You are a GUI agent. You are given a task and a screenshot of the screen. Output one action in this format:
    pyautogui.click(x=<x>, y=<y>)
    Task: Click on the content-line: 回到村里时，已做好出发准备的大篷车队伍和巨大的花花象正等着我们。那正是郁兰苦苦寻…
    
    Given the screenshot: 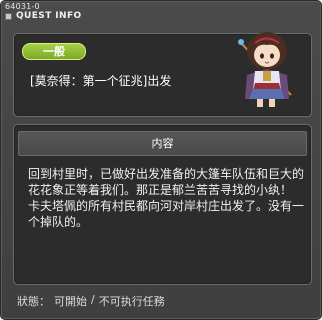 What is the action you would take?
    pyautogui.click(x=166, y=182)
    